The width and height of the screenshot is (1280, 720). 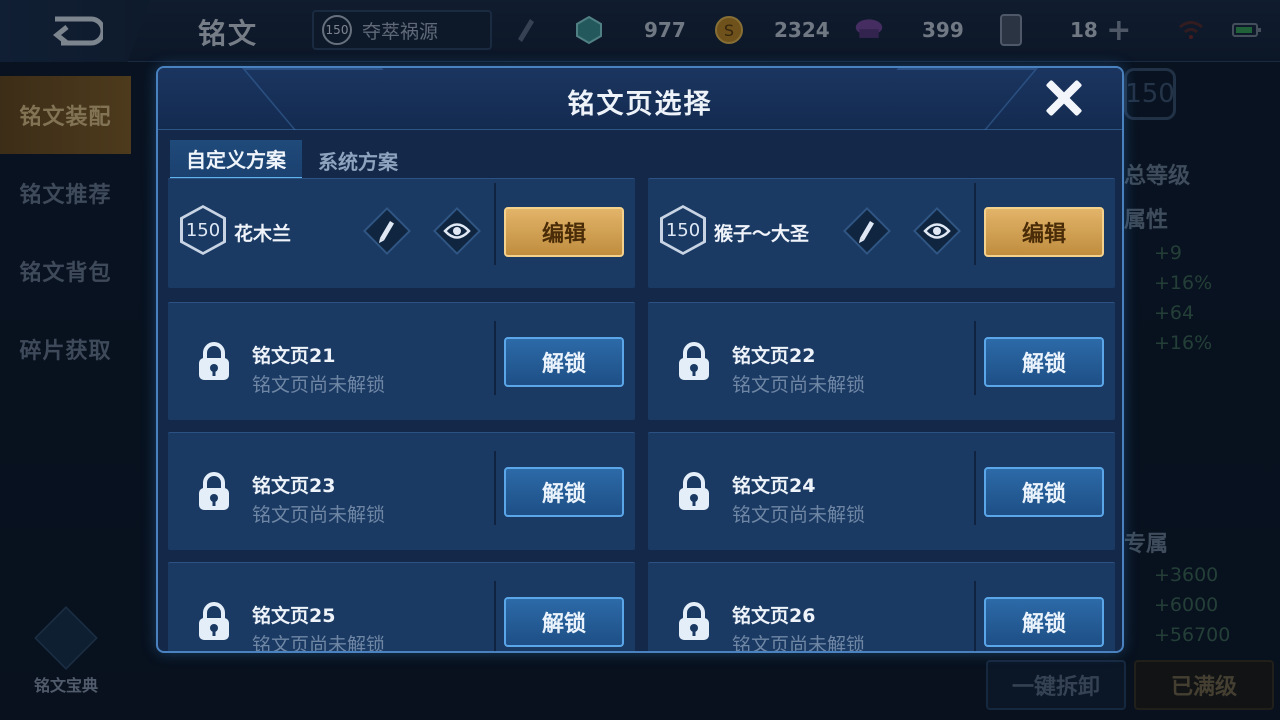 I want to click on locked-page-card: 铭文页24 铭文页尚未解锁 解锁, so click(x=881, y=491).